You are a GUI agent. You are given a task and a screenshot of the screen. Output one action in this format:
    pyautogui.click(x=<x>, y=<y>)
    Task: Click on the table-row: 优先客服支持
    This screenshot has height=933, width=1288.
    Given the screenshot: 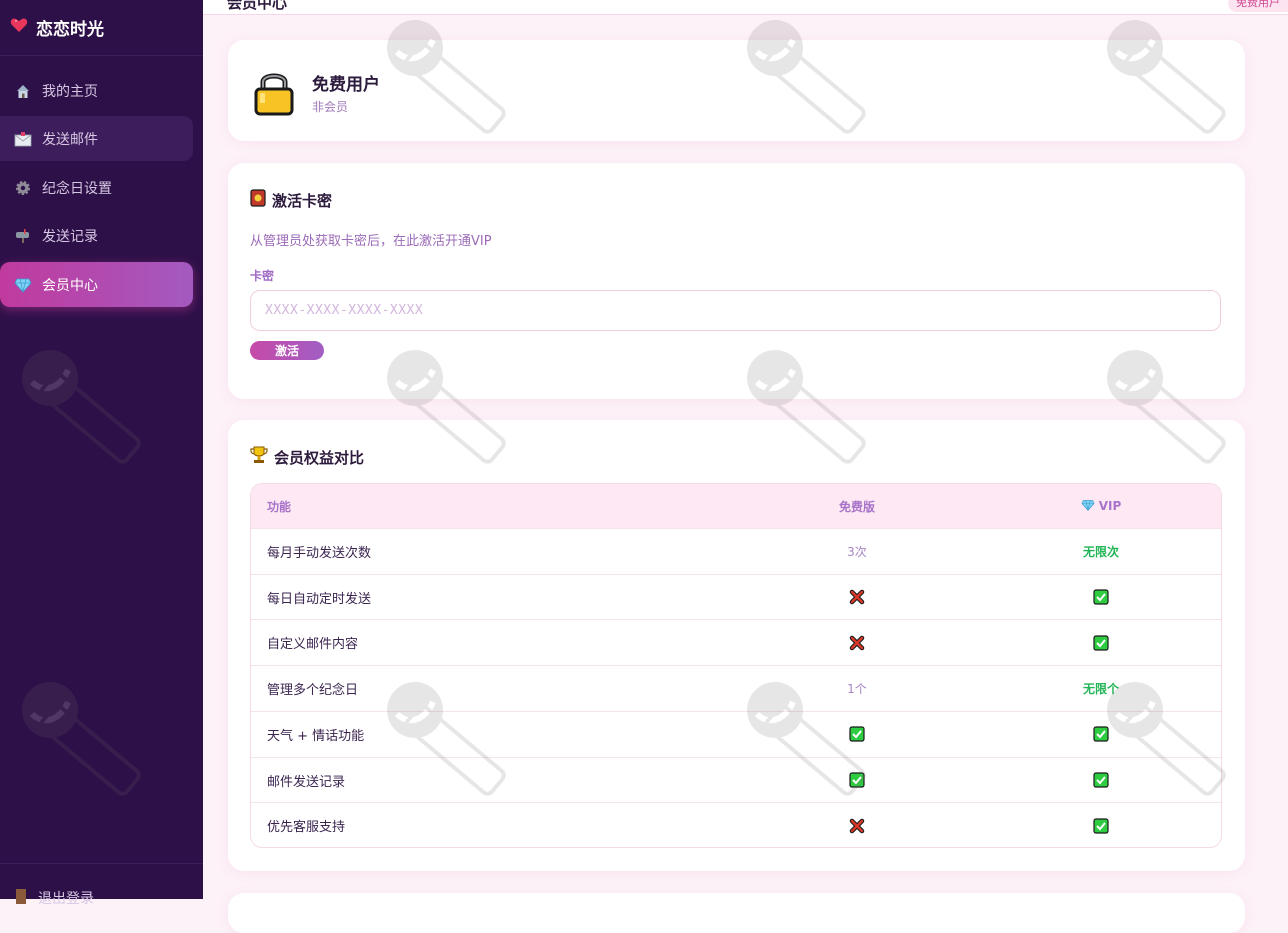 What is the action you would take?
    pyautogui.click(x=736, y=824)
    